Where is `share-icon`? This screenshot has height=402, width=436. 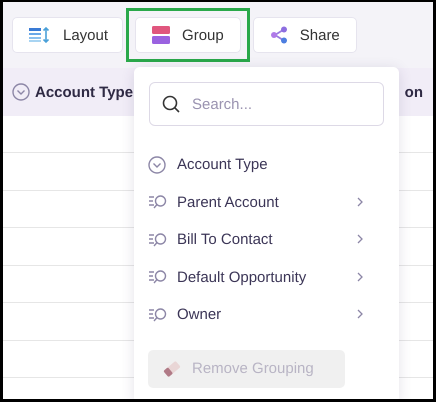 share-icon is located at coordinates (279, 35).